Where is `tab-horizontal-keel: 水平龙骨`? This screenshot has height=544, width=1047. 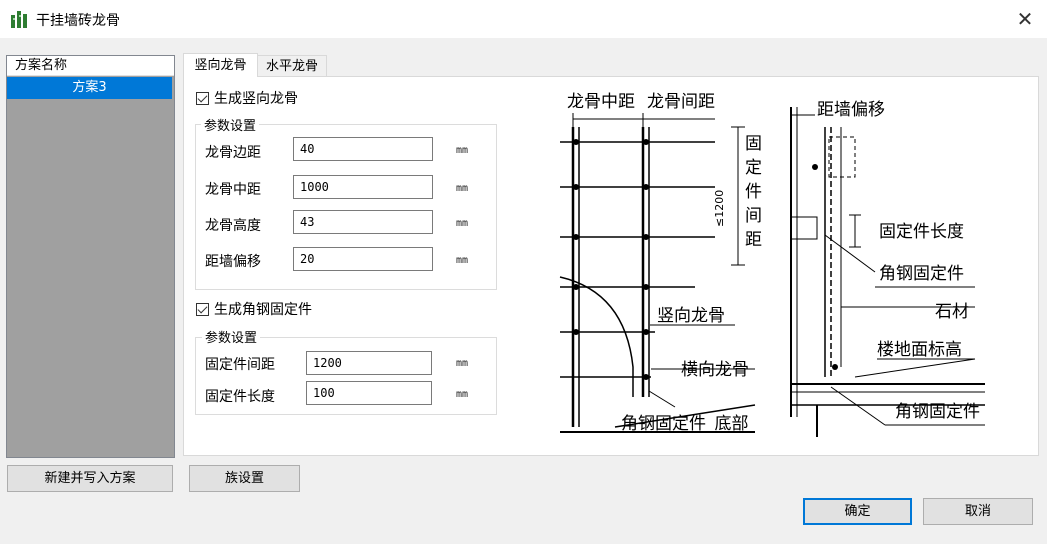
tab-horizontal-keel: 水平龙骨 is located at coordinates (292, 66).